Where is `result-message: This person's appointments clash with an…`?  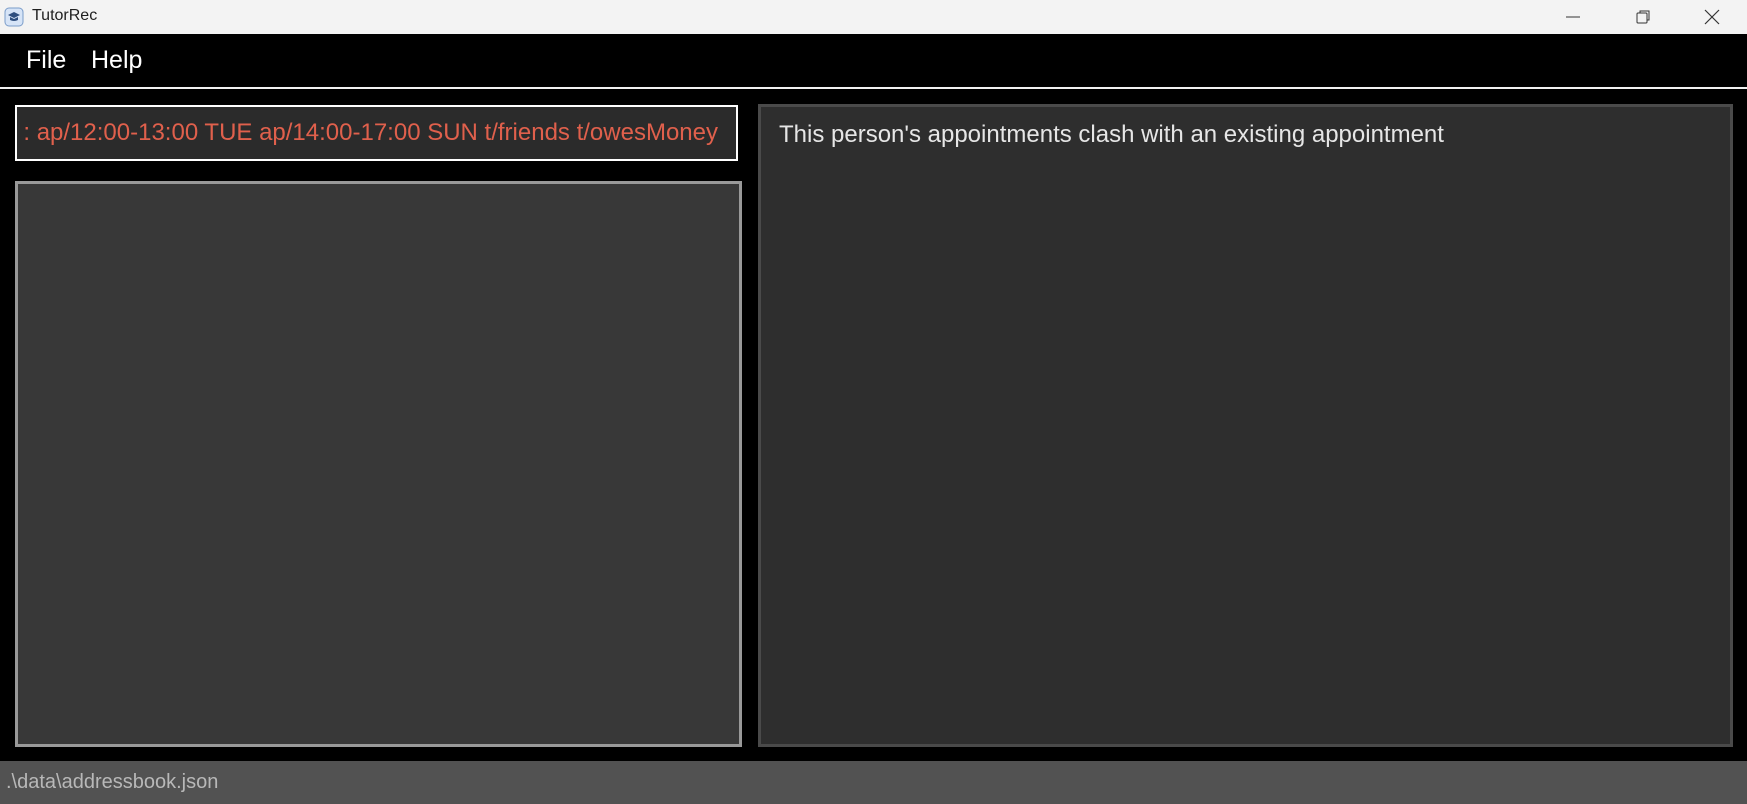 result-message: This person's appointments clash with an… is located at coordinates (1111, 134).